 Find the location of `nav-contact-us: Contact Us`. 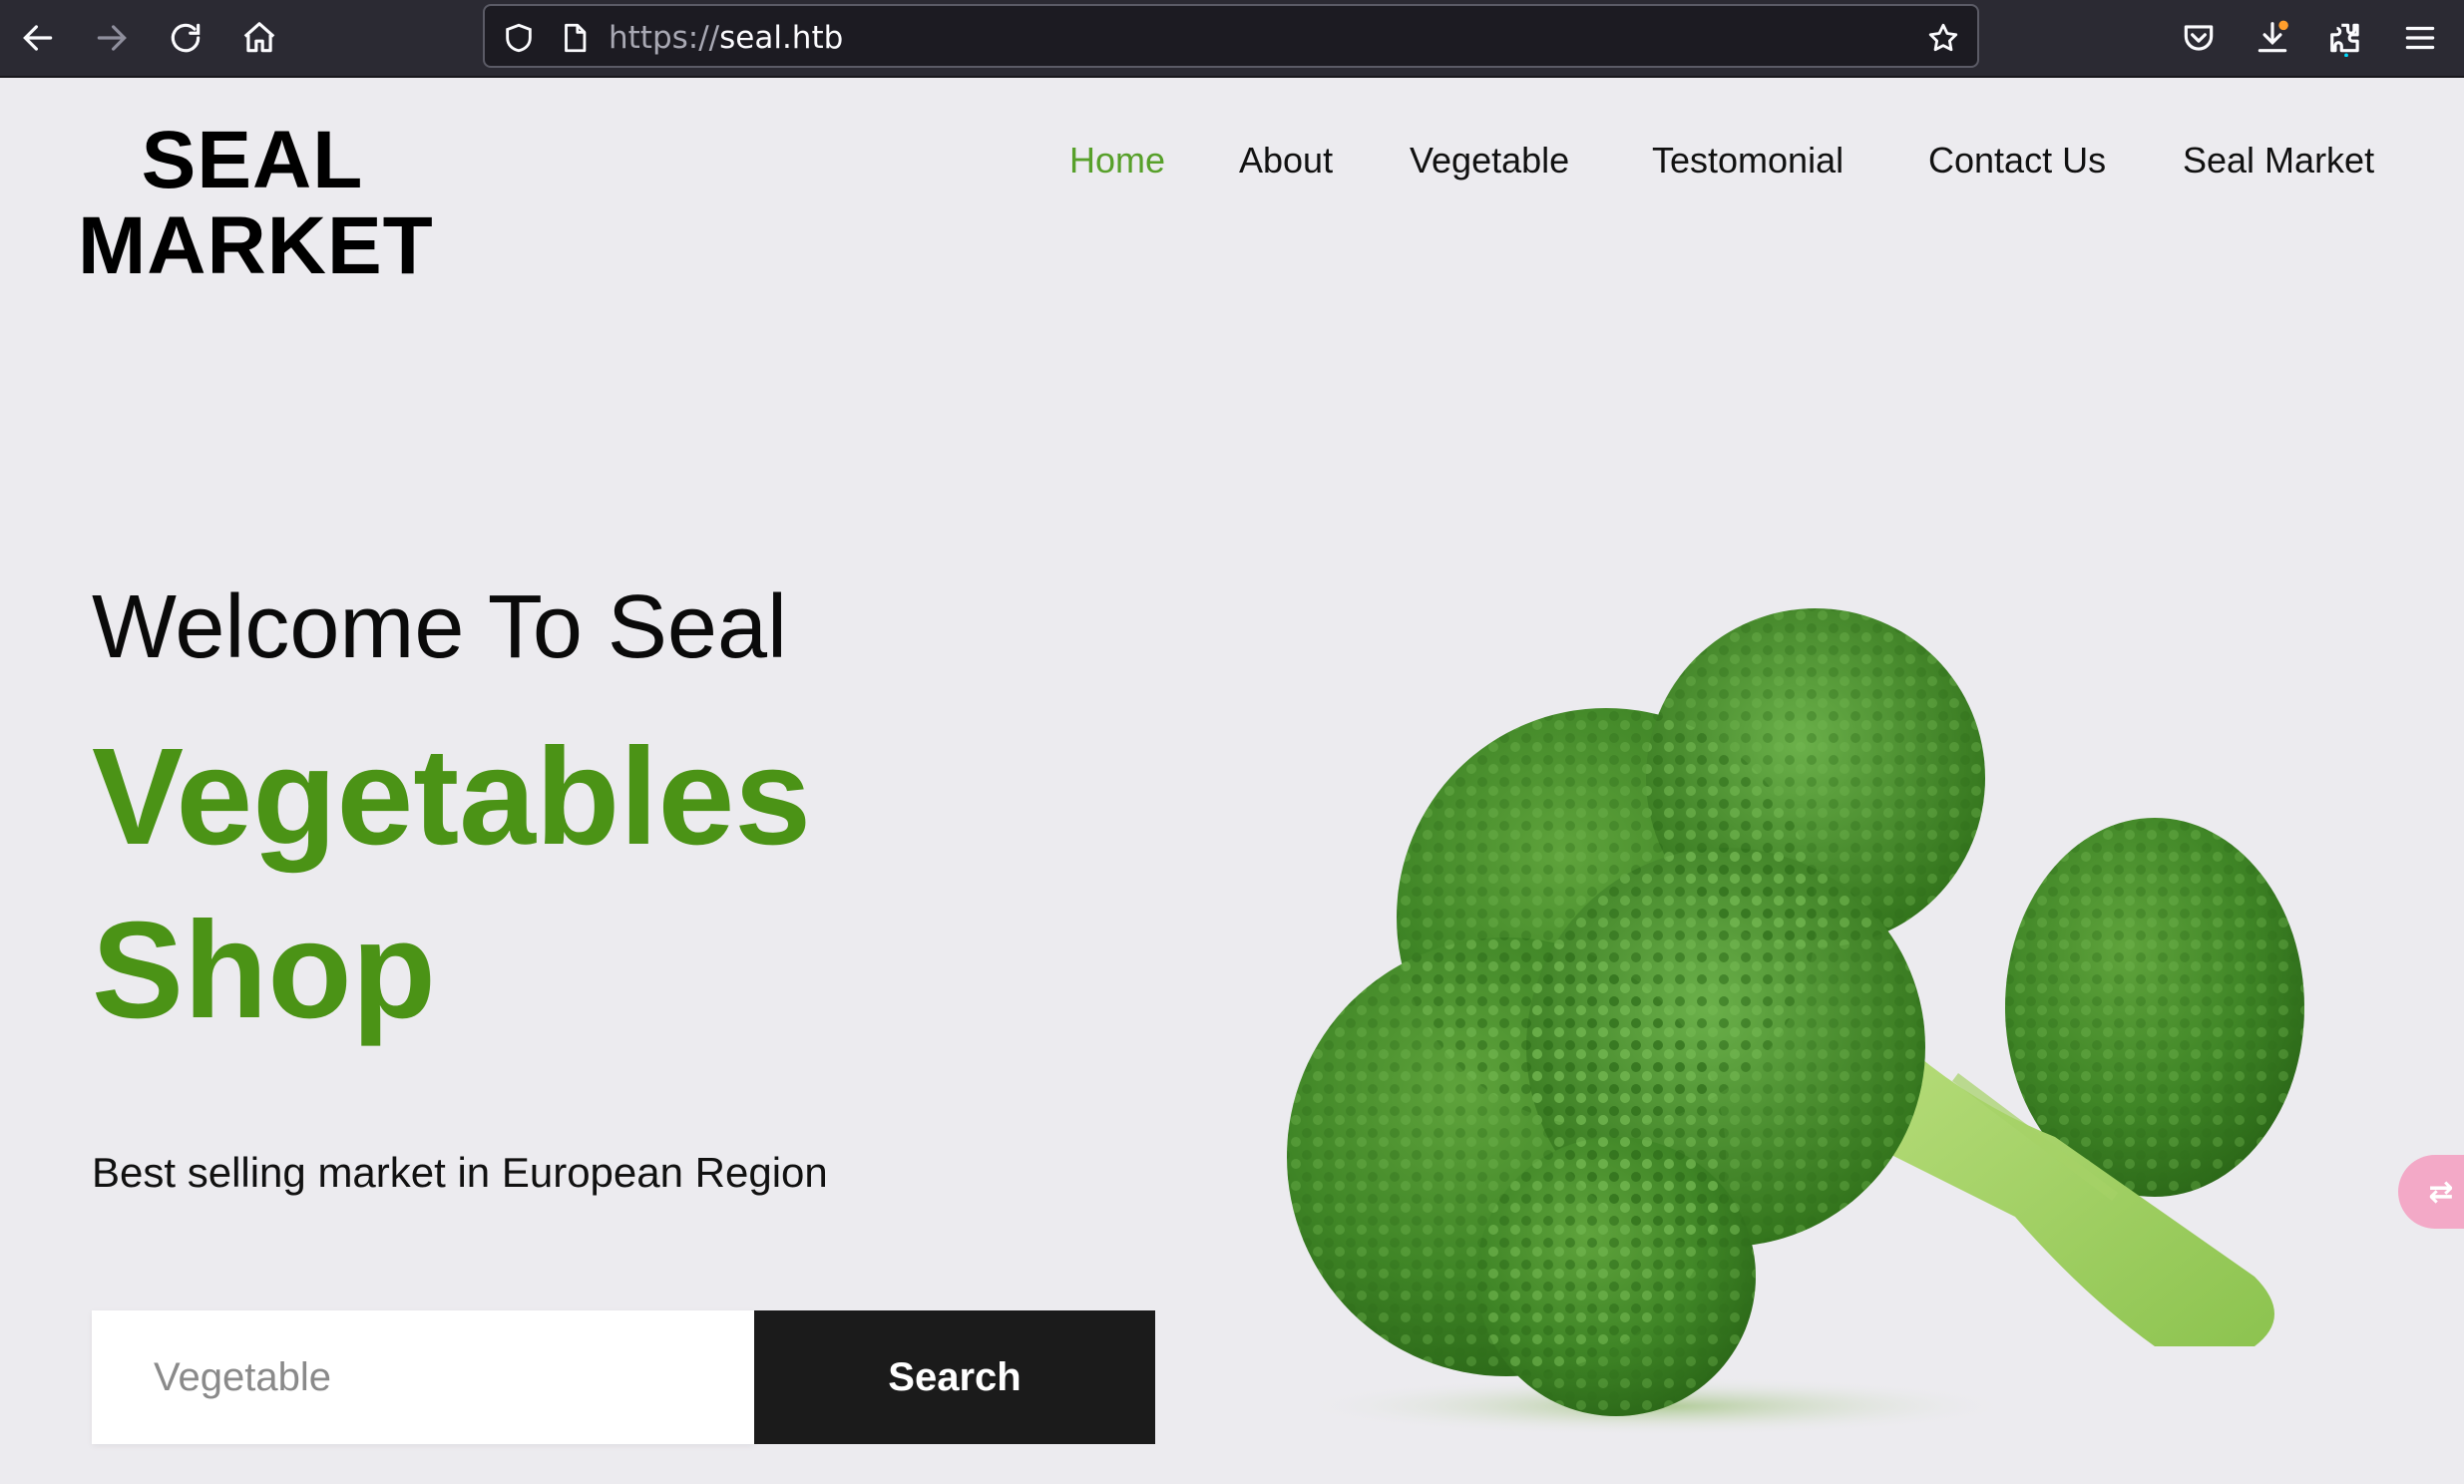

nav-contact-us: Contact Us is located at coordinates (2017, 161).